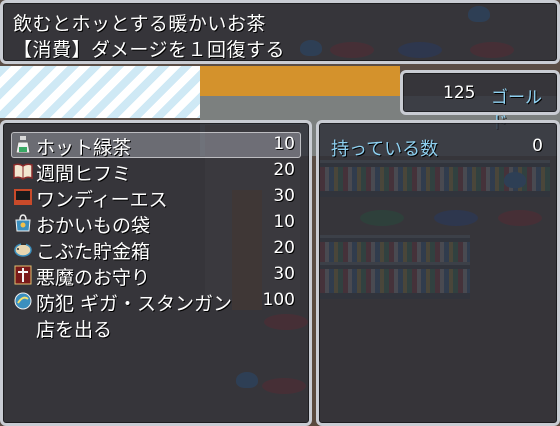 This screenshot has height=426, width=560. Describe the element at coordinates (459, 93) in the screenshot. I see `gold-amount: 125` at that location.